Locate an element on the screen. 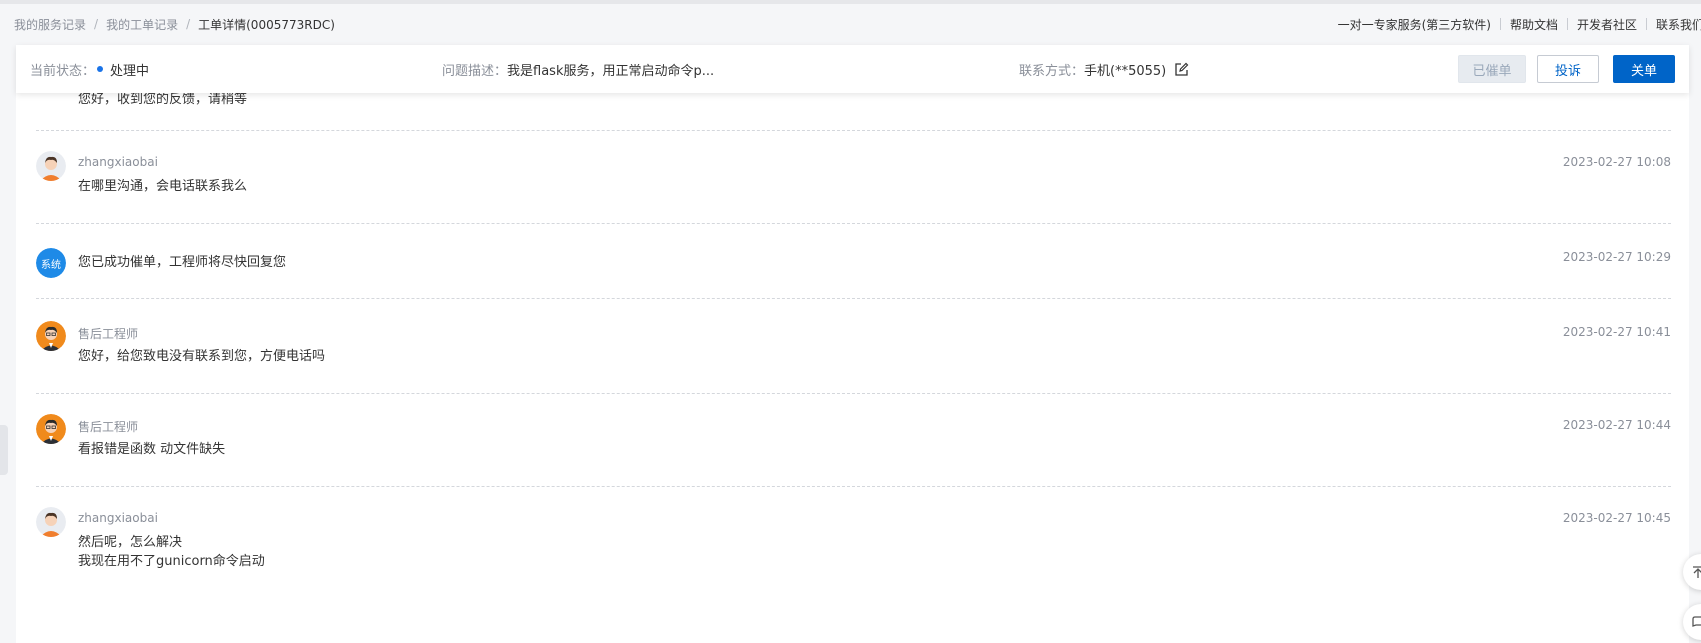 The height and width of the screenshot is (643, 1701). message-text: 您好，收到您的反馈，请稍等 is located at coordinates (163, 99).